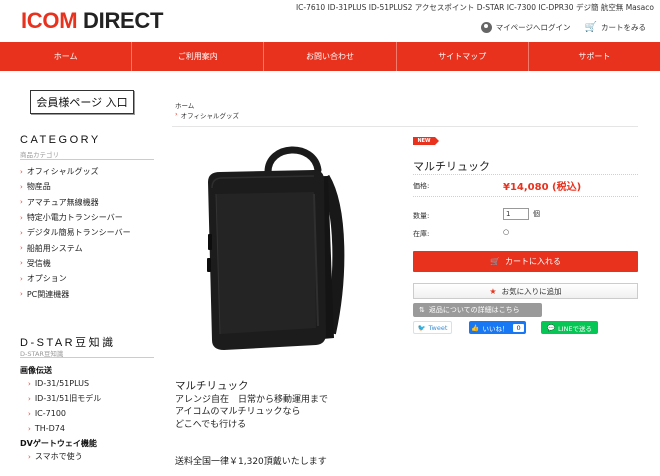 This screenshot has width=660, height=476. What do you see at coordinates (58, 443) in the screenshot?
I see `dv-gateway-heading: DVゲートウェイ機能` at bounding box center [58, 443].